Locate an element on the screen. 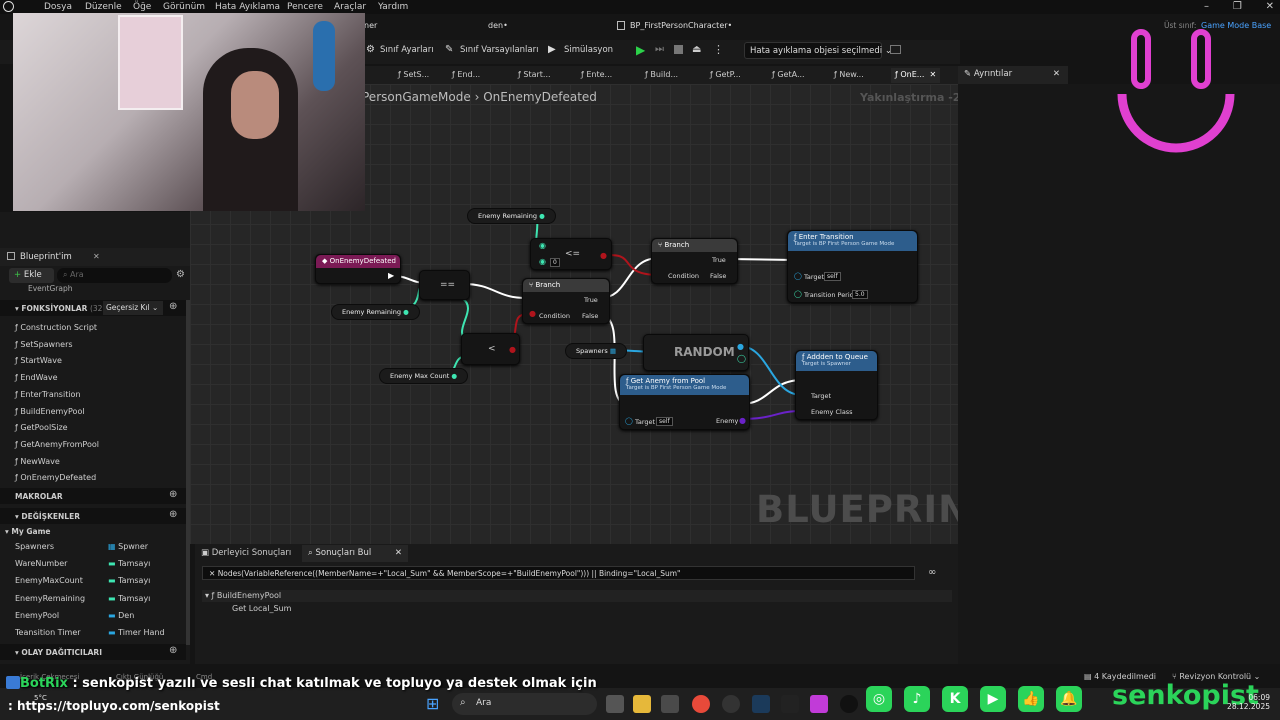 The image size is (1280, 720). function-item: ƒ EndWave is located at coordinates (36, 377).